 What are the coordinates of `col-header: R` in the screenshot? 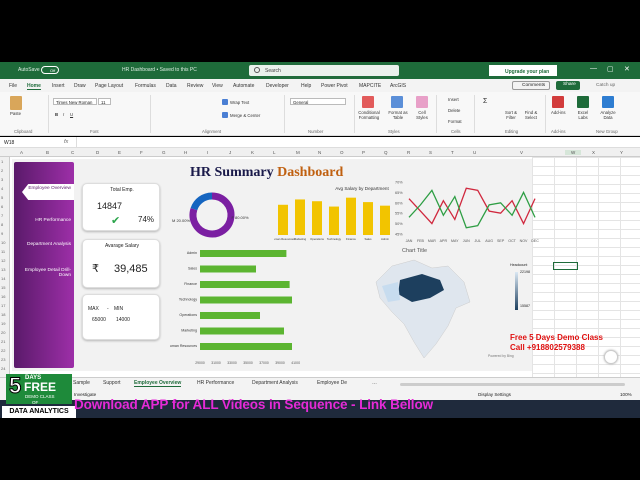 It's located at (408, 152).